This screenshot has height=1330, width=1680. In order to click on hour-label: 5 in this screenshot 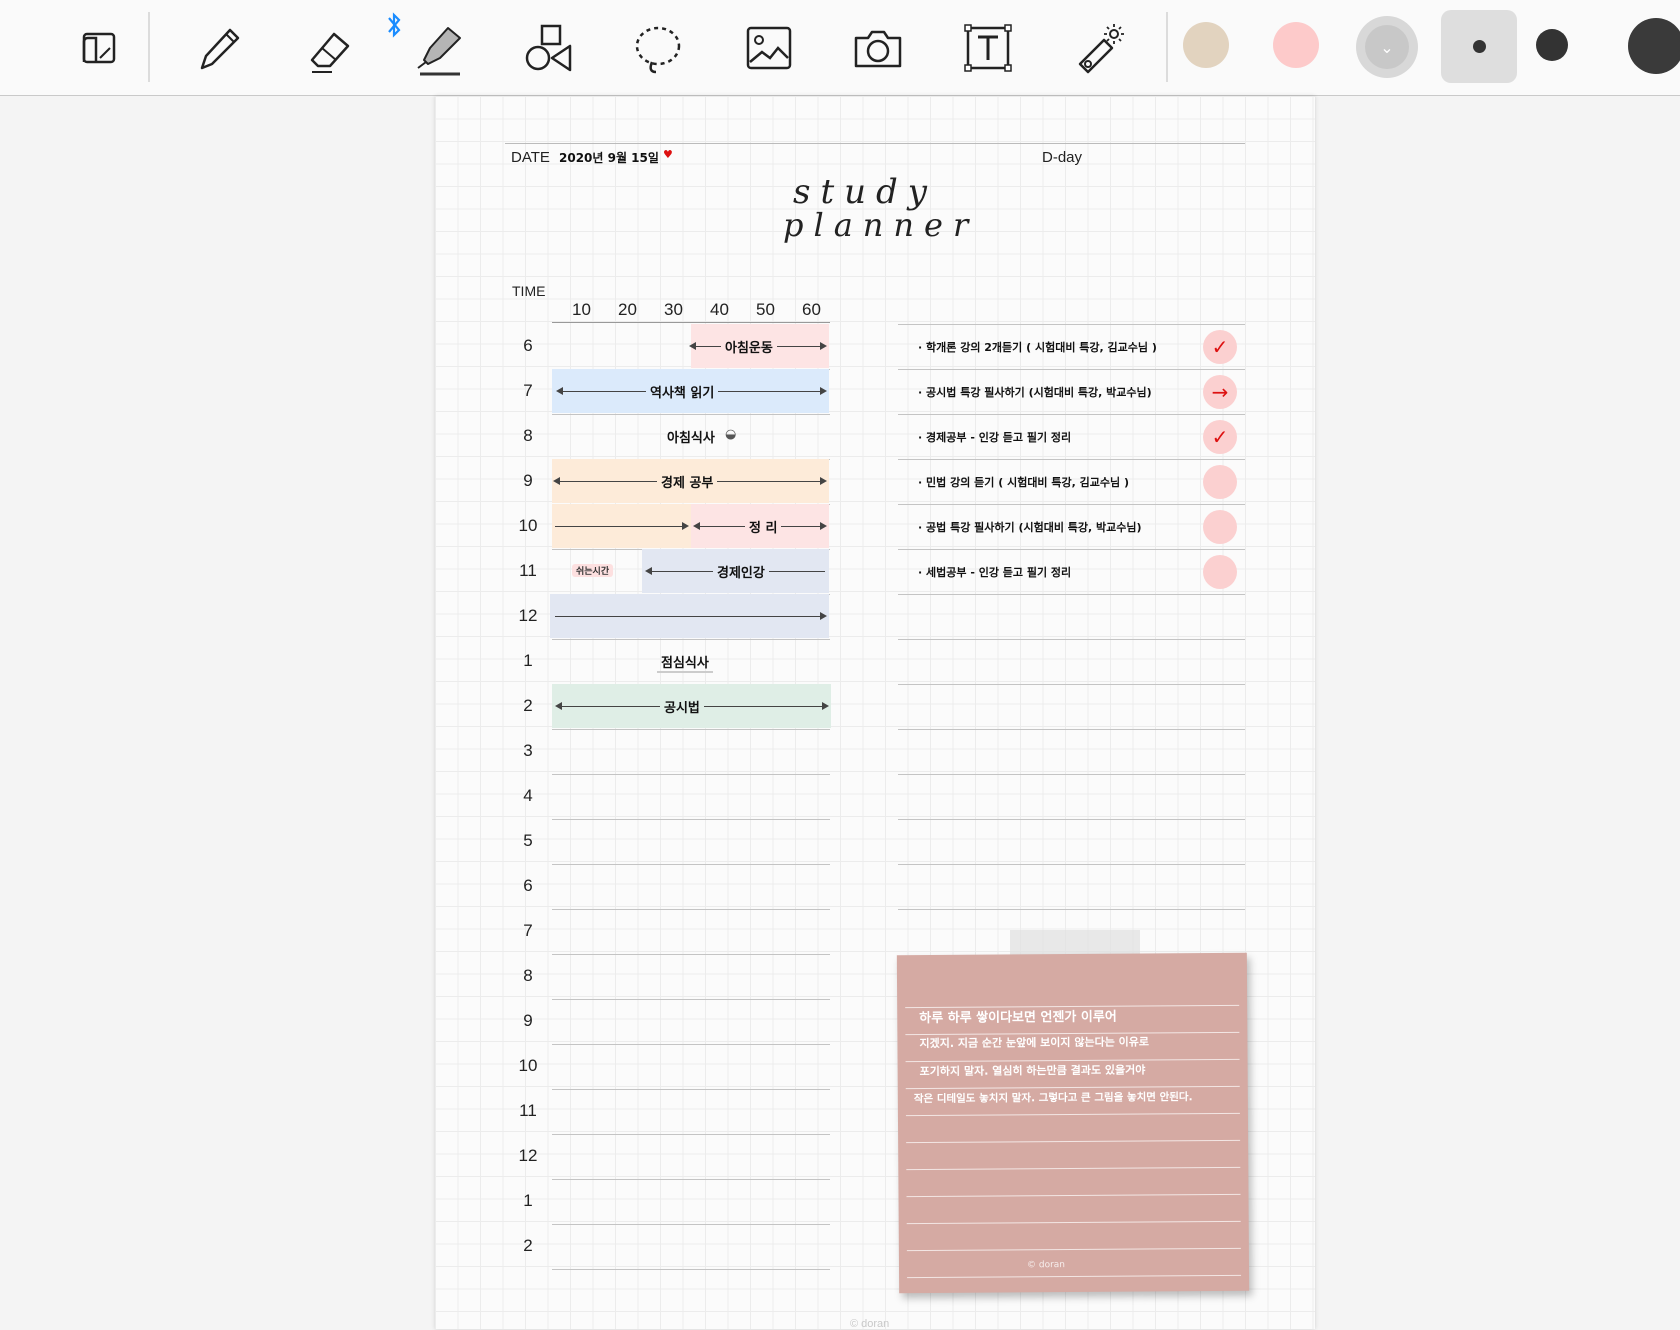, I will do `click(528, 840)`.